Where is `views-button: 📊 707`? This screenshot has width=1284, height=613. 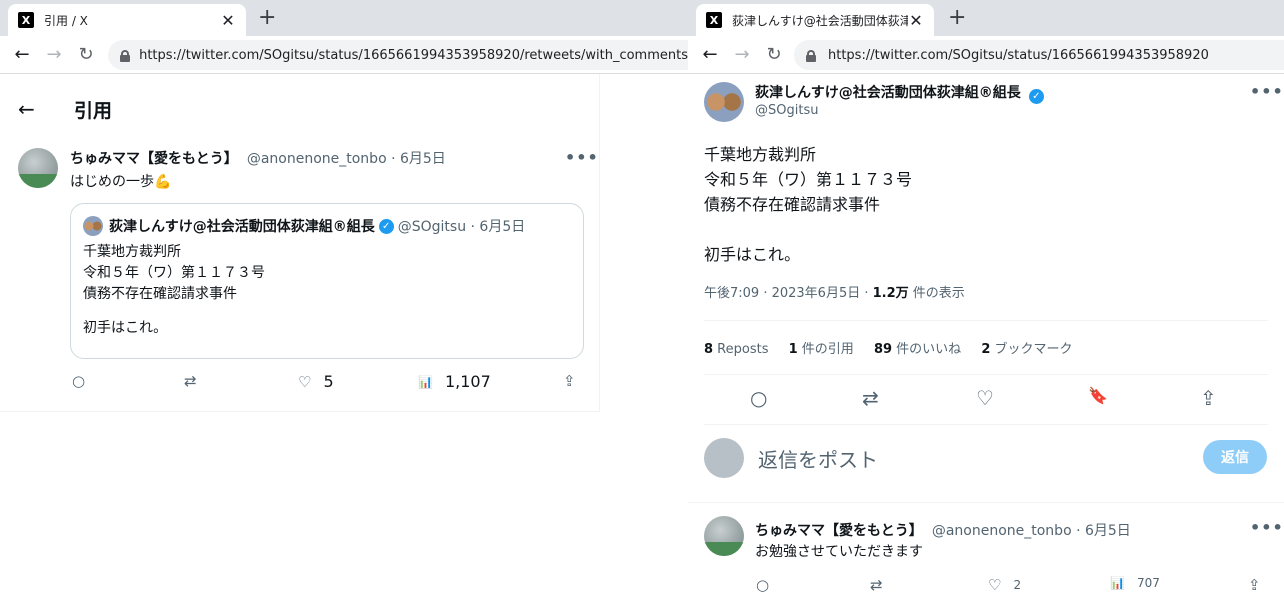 views-button: 📊 707 is located at coordinates (1135, 583).